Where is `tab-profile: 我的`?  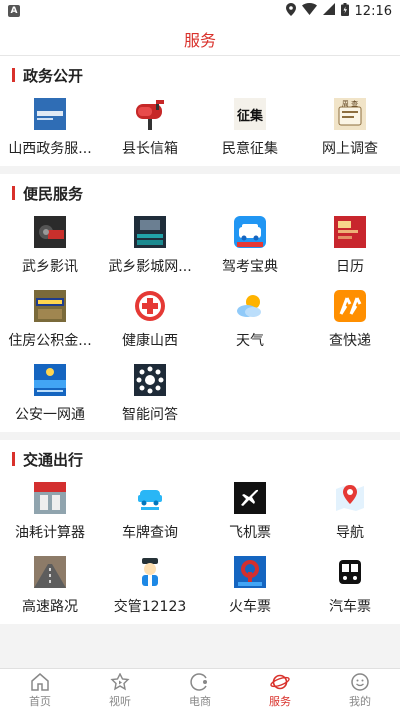
tab-profile: 我的 is located at coordinates (360, 690).